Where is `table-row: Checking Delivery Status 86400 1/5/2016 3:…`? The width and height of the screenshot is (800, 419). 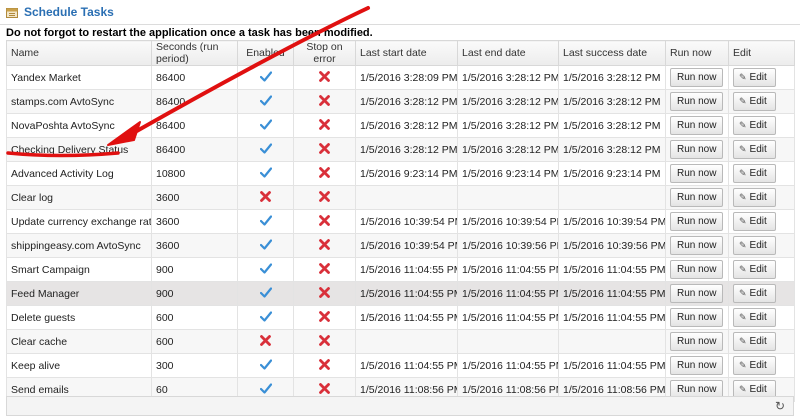 table-row: Checking Delivery Status 86400 1/5/2016 3:… is located at coordinates (400, 149).